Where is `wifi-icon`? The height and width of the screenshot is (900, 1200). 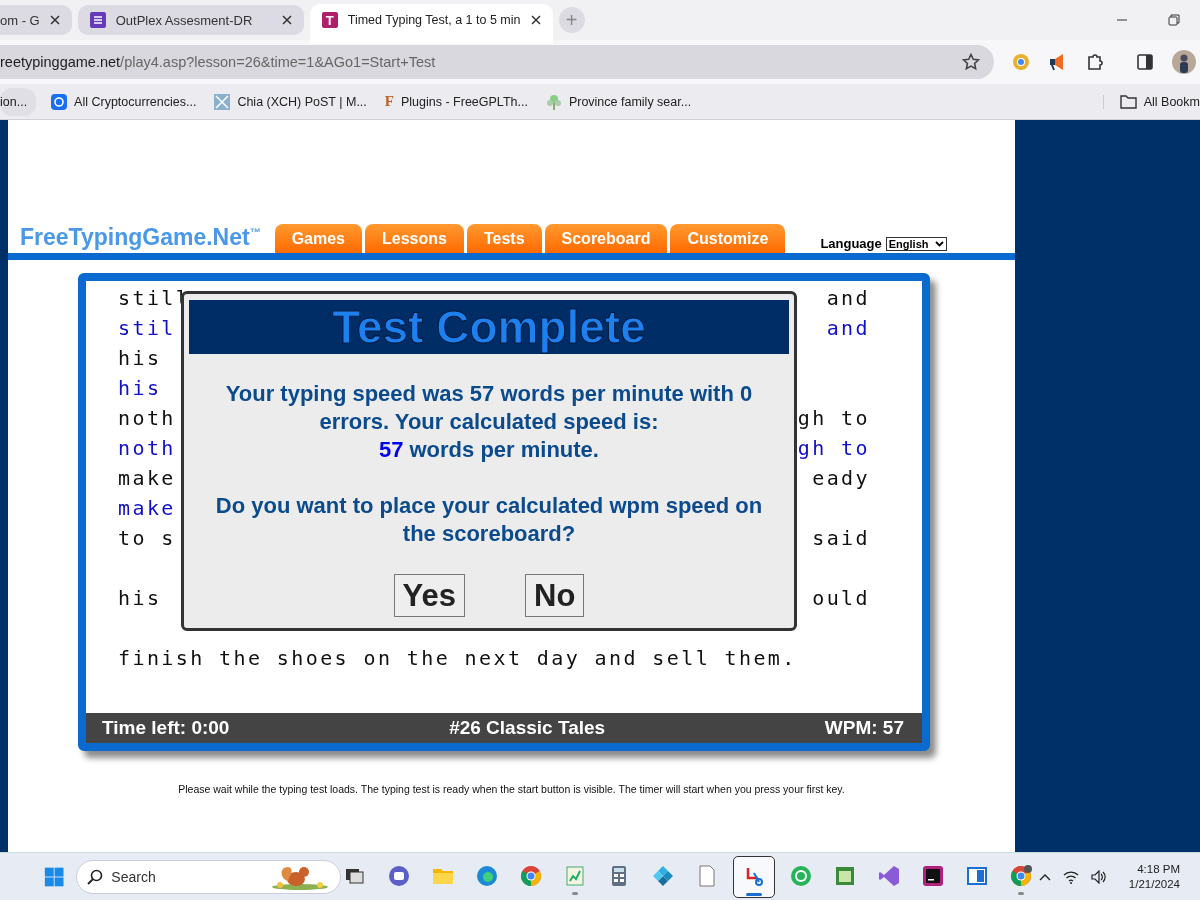 wifi-icon is located at coordinates (1070, 876).